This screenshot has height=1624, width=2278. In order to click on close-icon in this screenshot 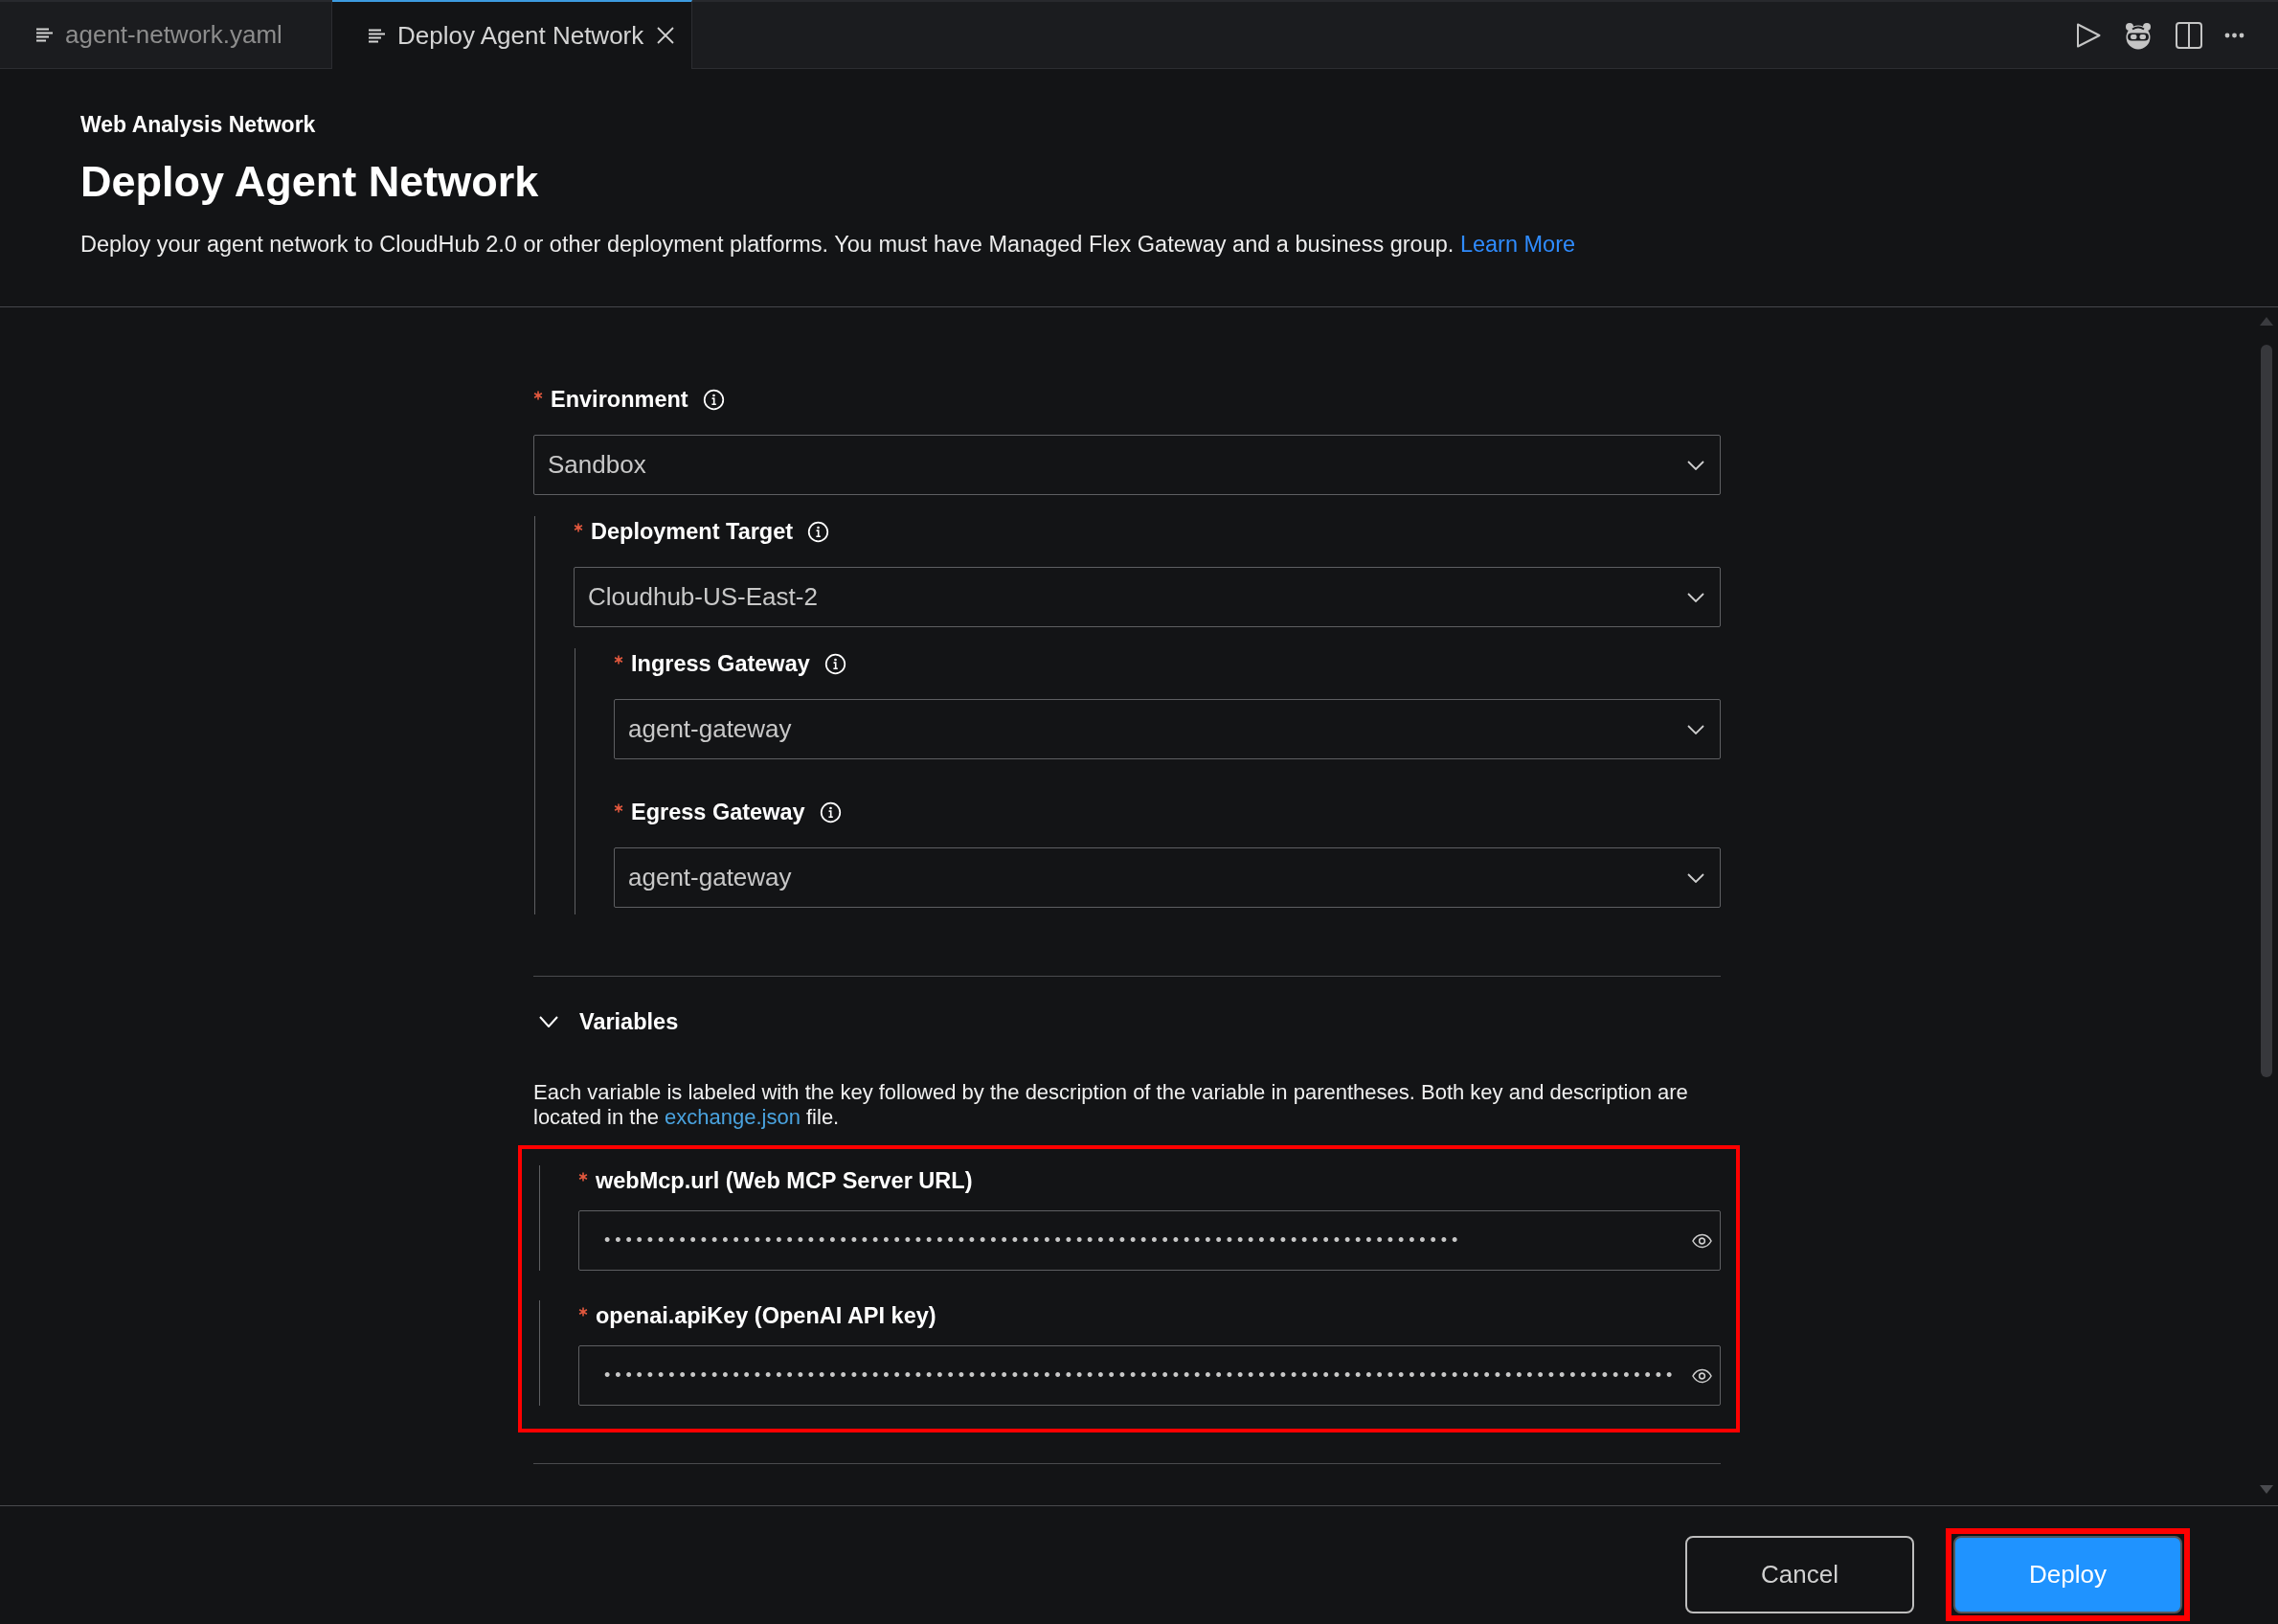, I will do `click(665, 35)`.